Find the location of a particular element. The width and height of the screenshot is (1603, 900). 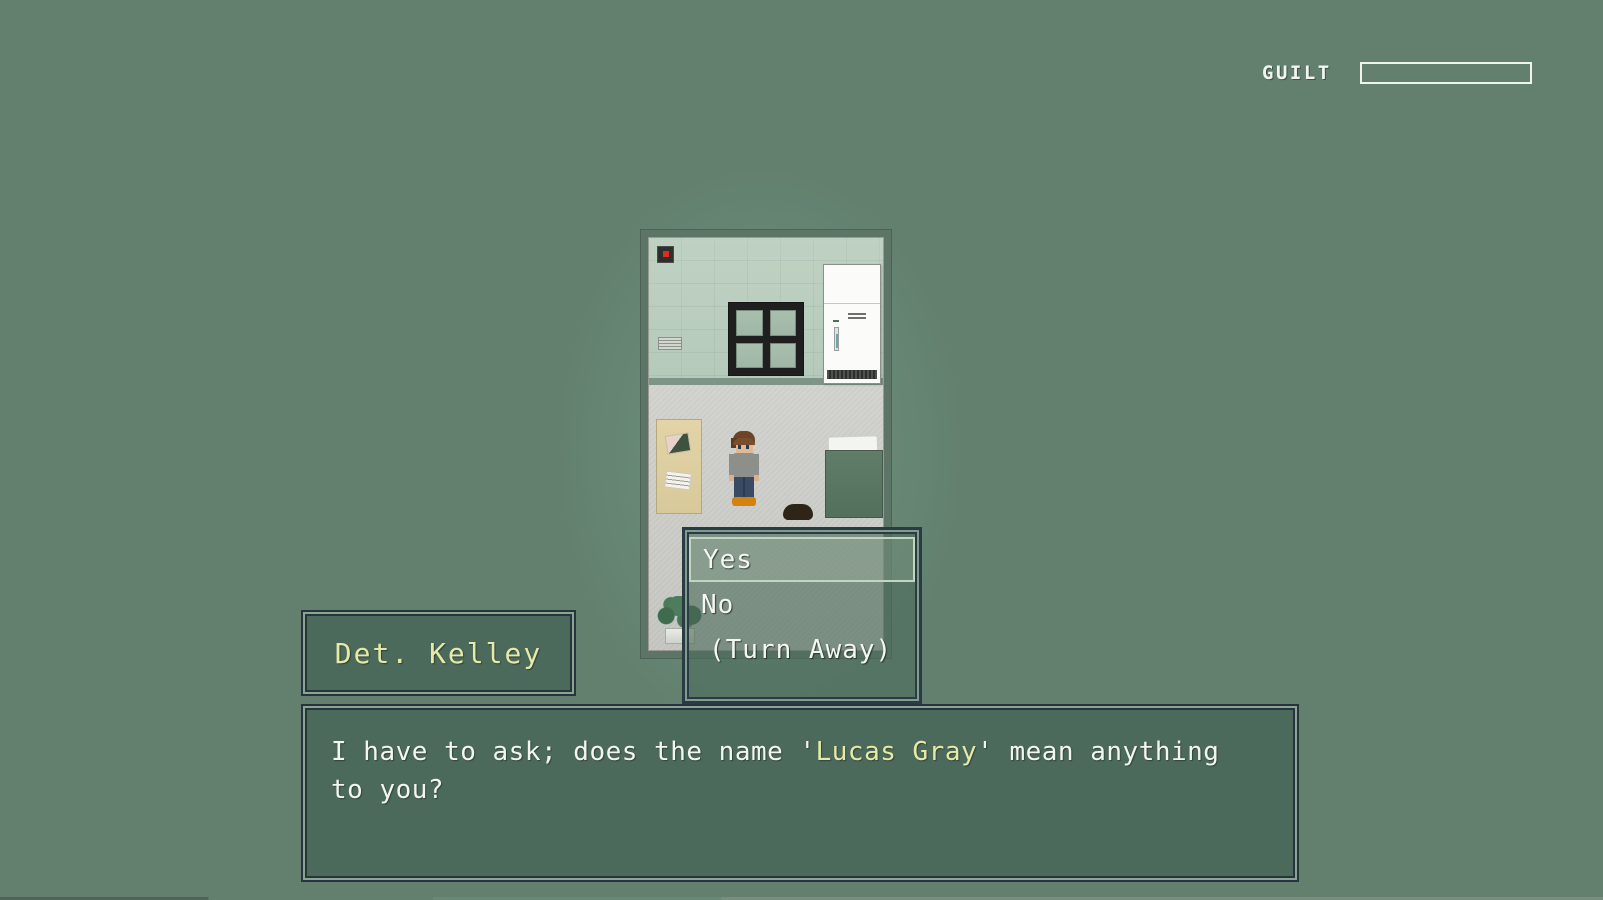

pinned-note-icon is located at coordinates (678, 480).